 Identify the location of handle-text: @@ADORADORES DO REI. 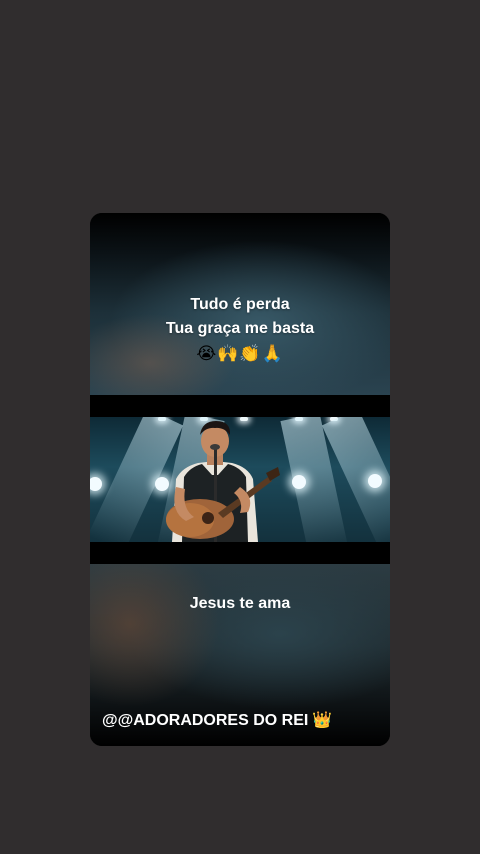
(205, 720).